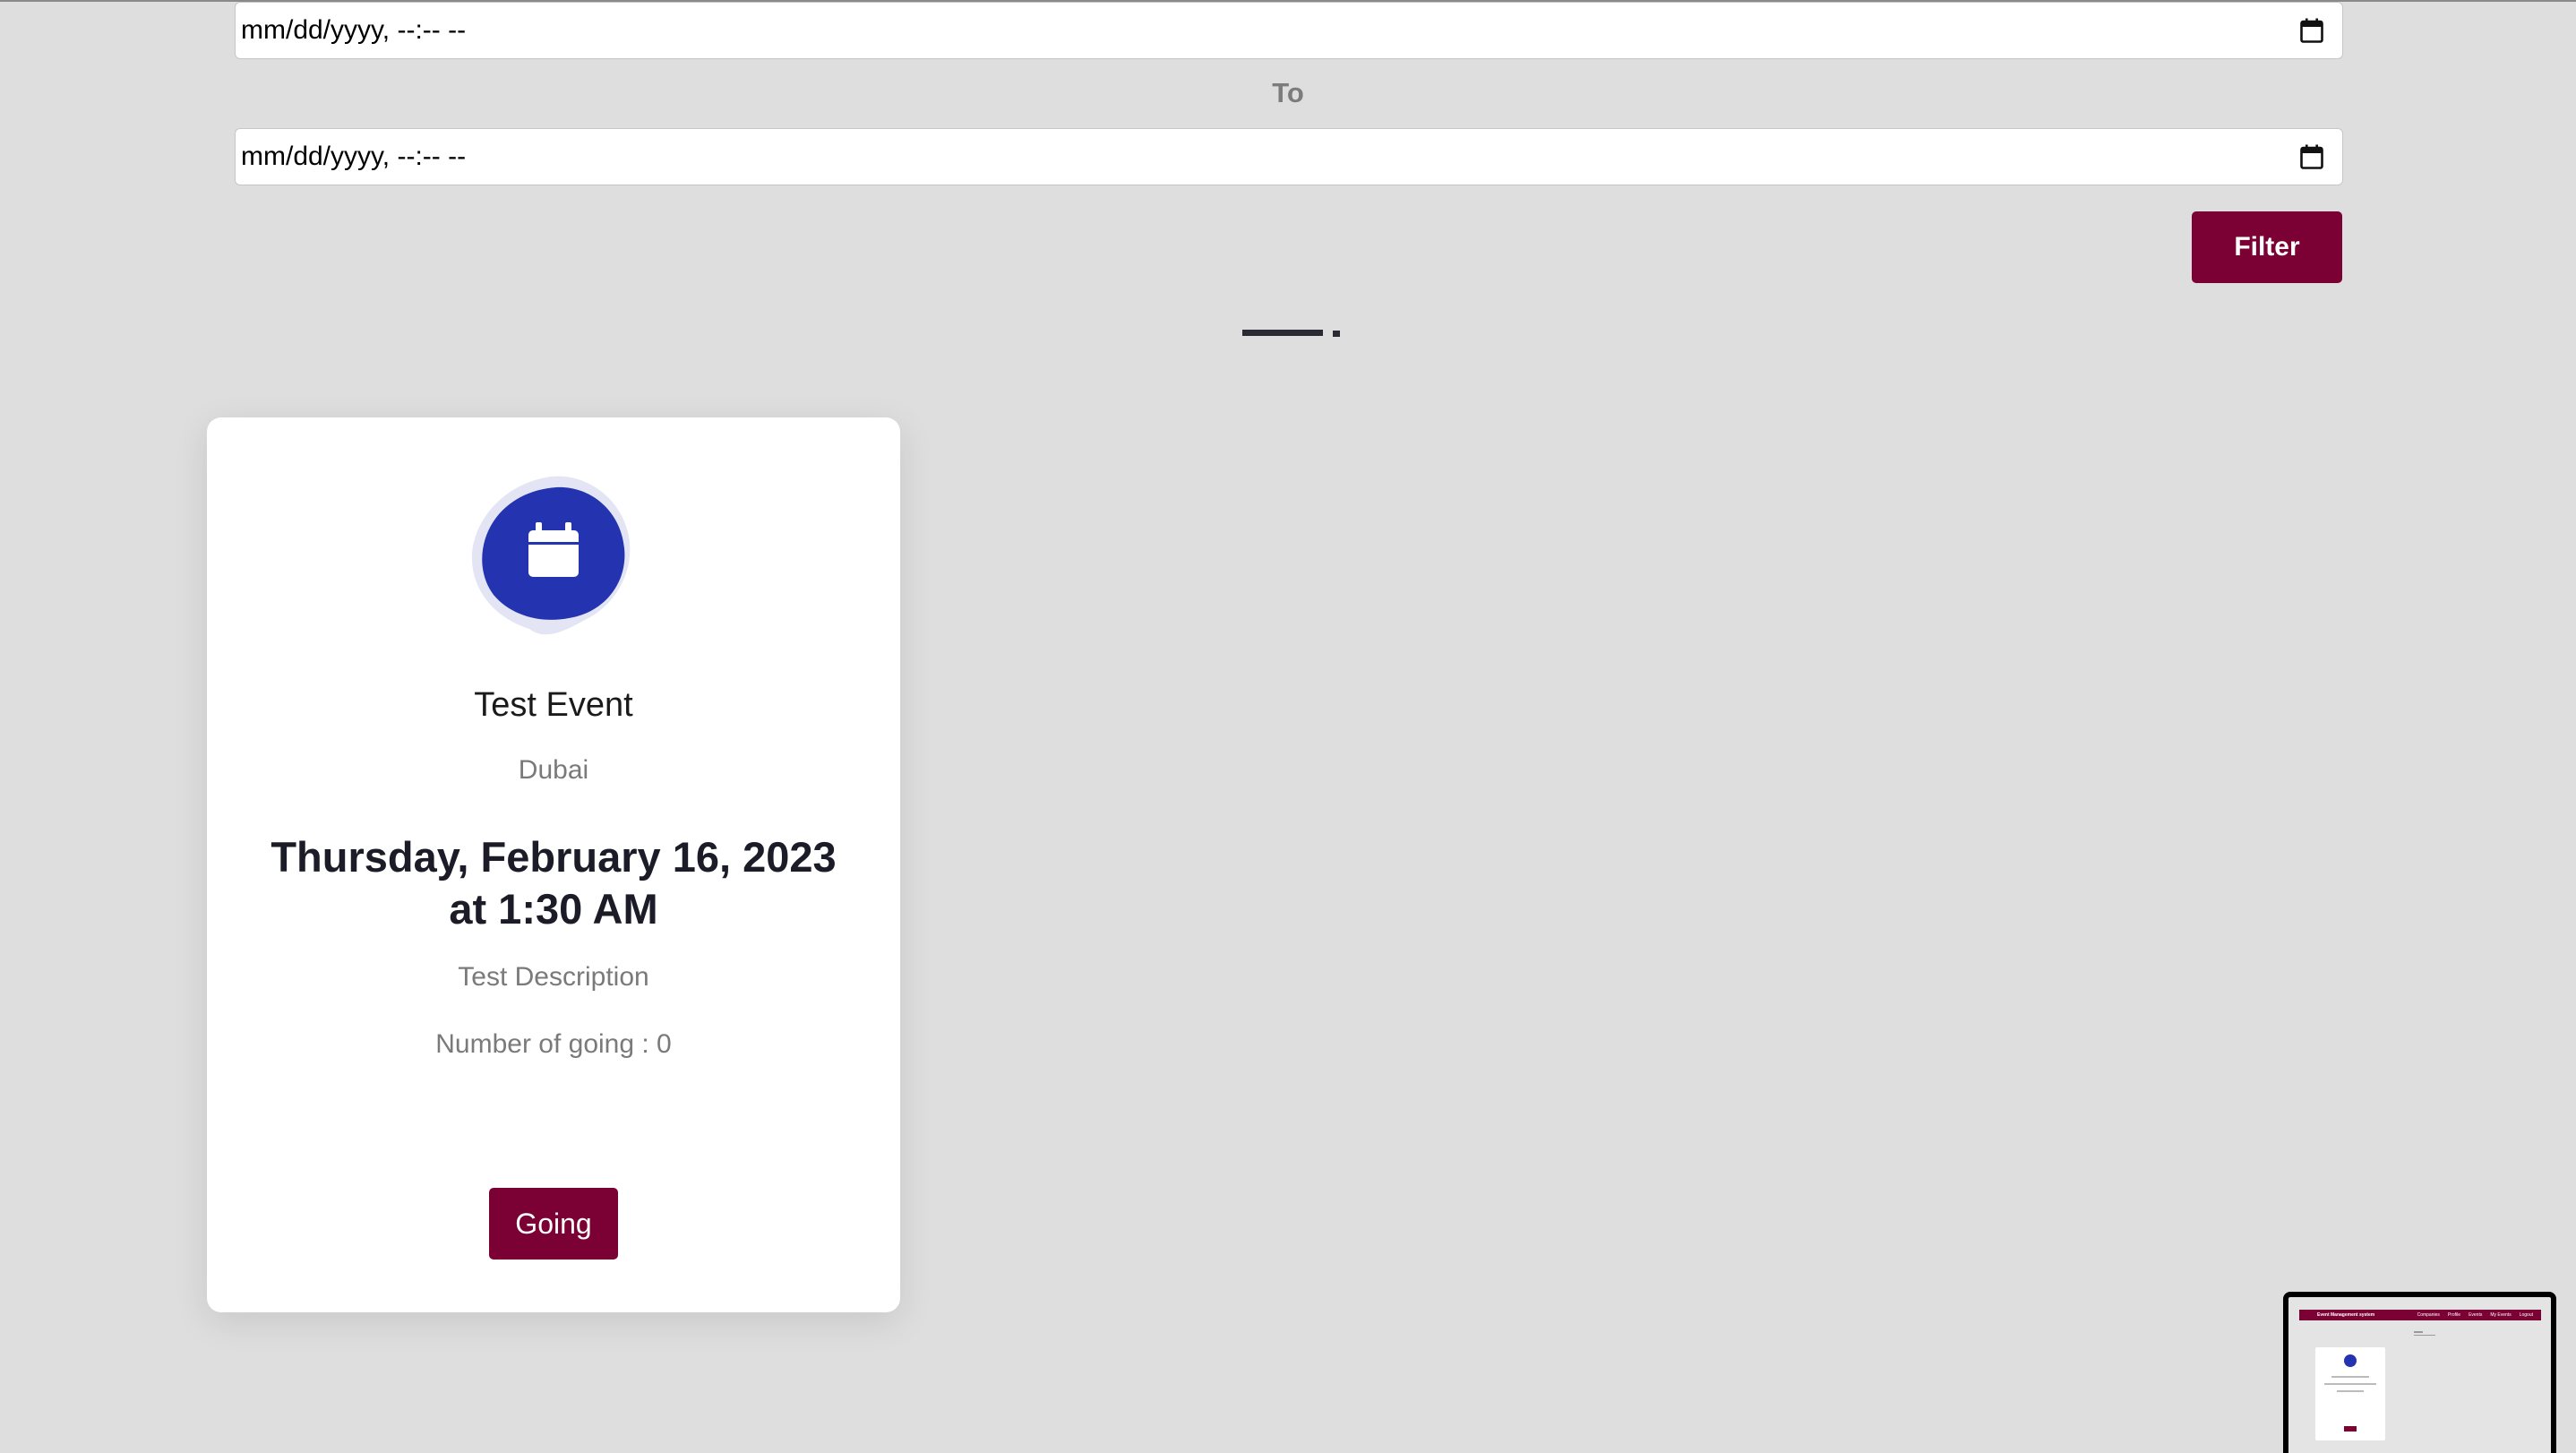 The height and width of the screenshot is (1453, 2576). I want to click on calendar-icon, so click(553, 555).